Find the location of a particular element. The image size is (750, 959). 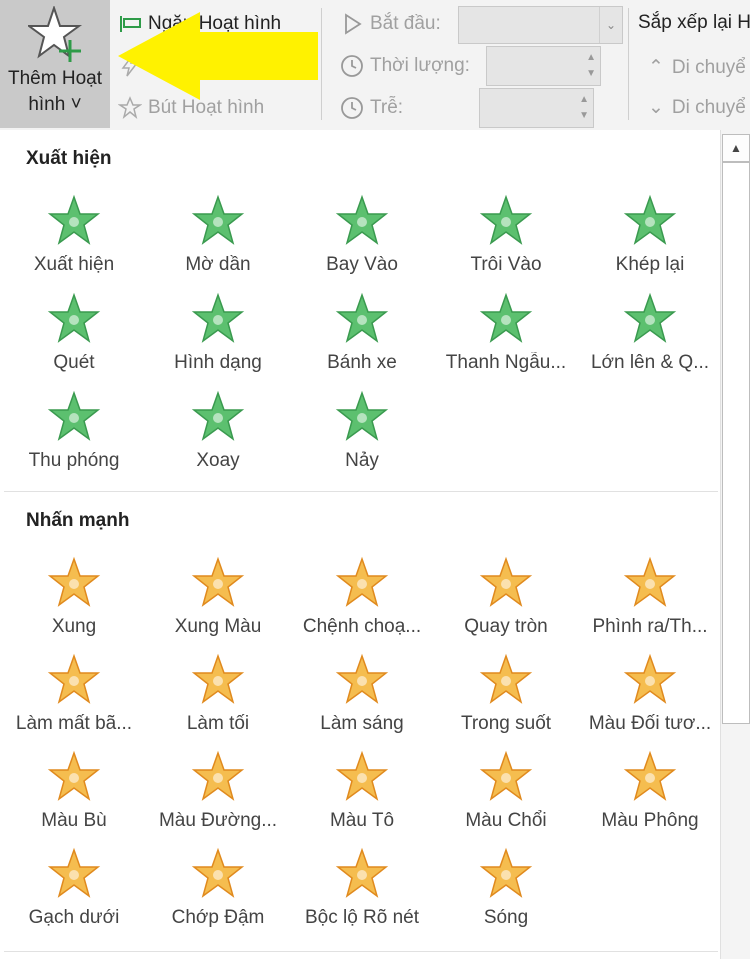

animation-effect-item: Mờ dần is located at coordinates (218, 240).